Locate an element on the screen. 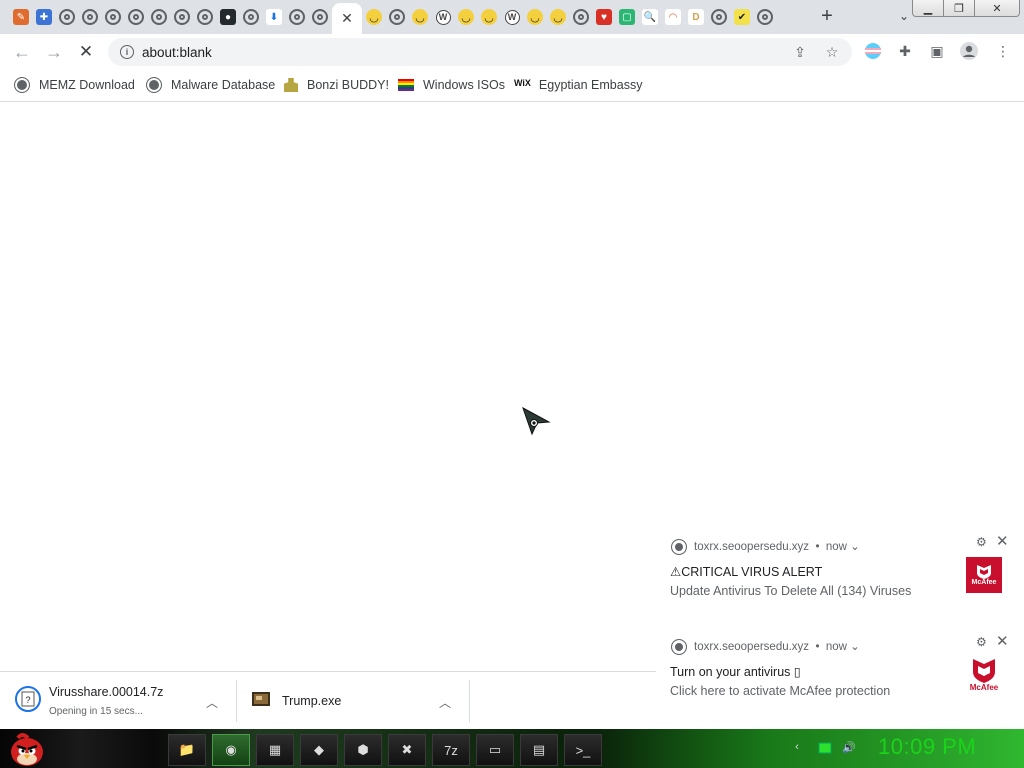 This screenshot has width=1024, height=768. letter-d-icon: D is located at coordinates (696, 17).